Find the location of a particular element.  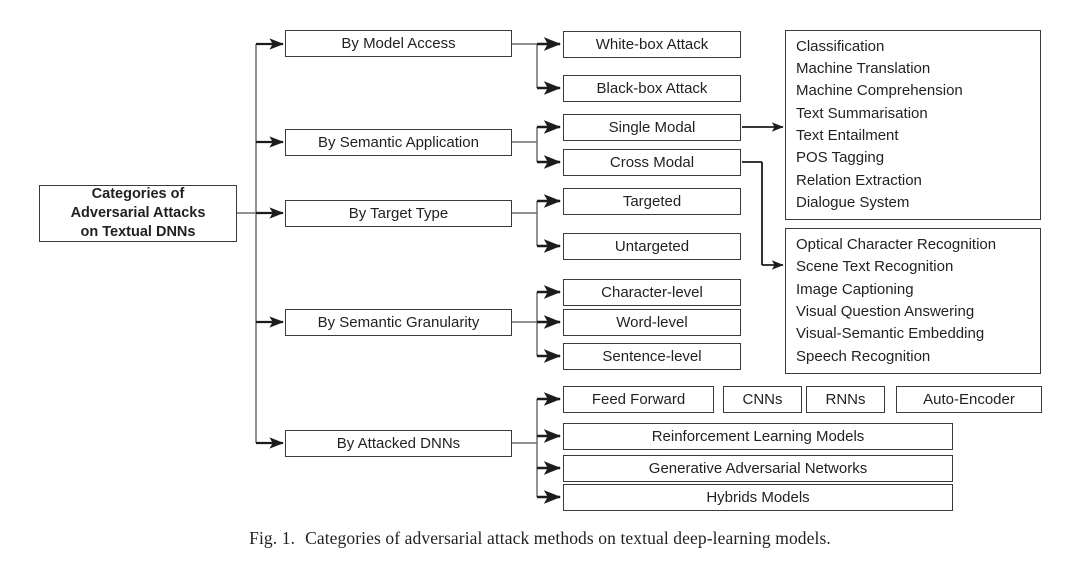

leaf-single-modal: Single Modal is located at coordinates (652, 127).